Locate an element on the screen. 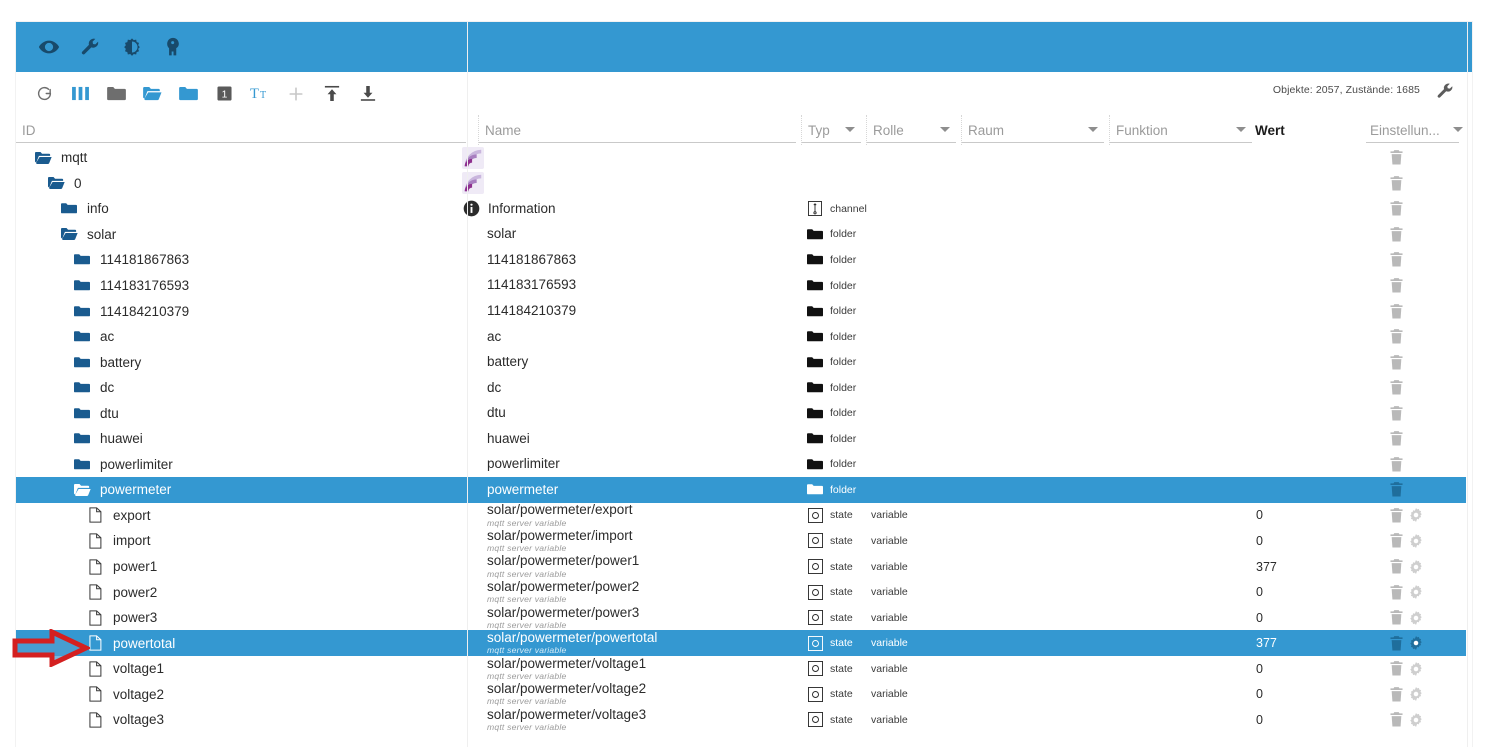  tree-row-powermeter: powermeter powermeter folder is located at coordinates (744, 490).